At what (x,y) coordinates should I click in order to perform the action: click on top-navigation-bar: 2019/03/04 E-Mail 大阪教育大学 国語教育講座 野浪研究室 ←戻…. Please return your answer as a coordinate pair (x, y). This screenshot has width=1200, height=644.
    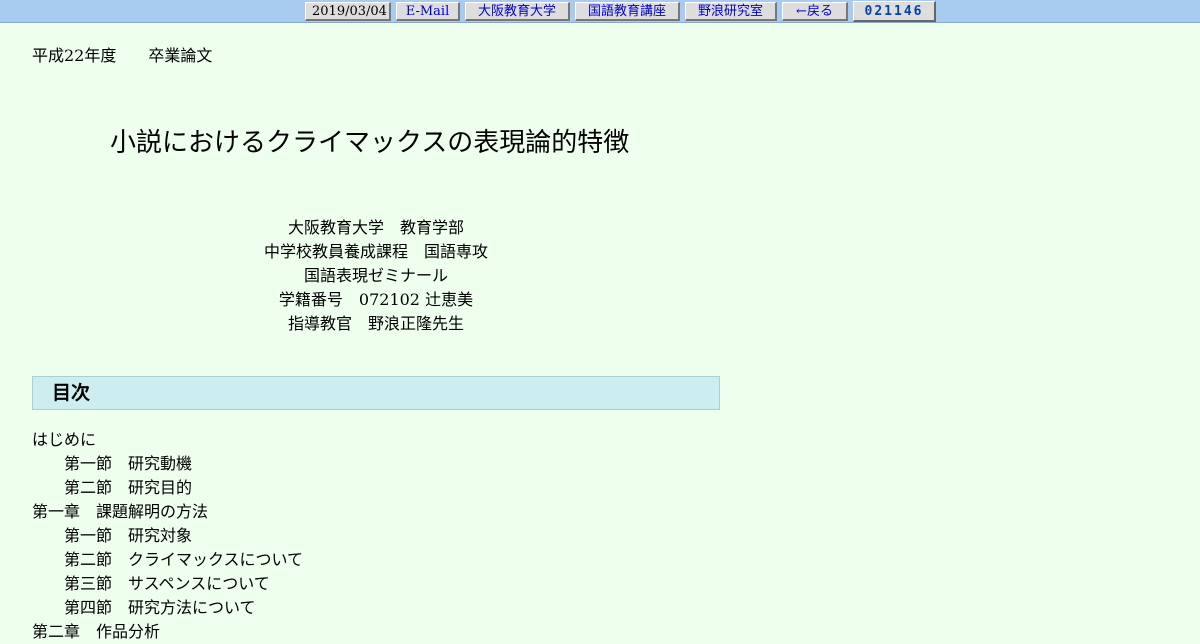
    Looking at the image, I should click on (600, 11).